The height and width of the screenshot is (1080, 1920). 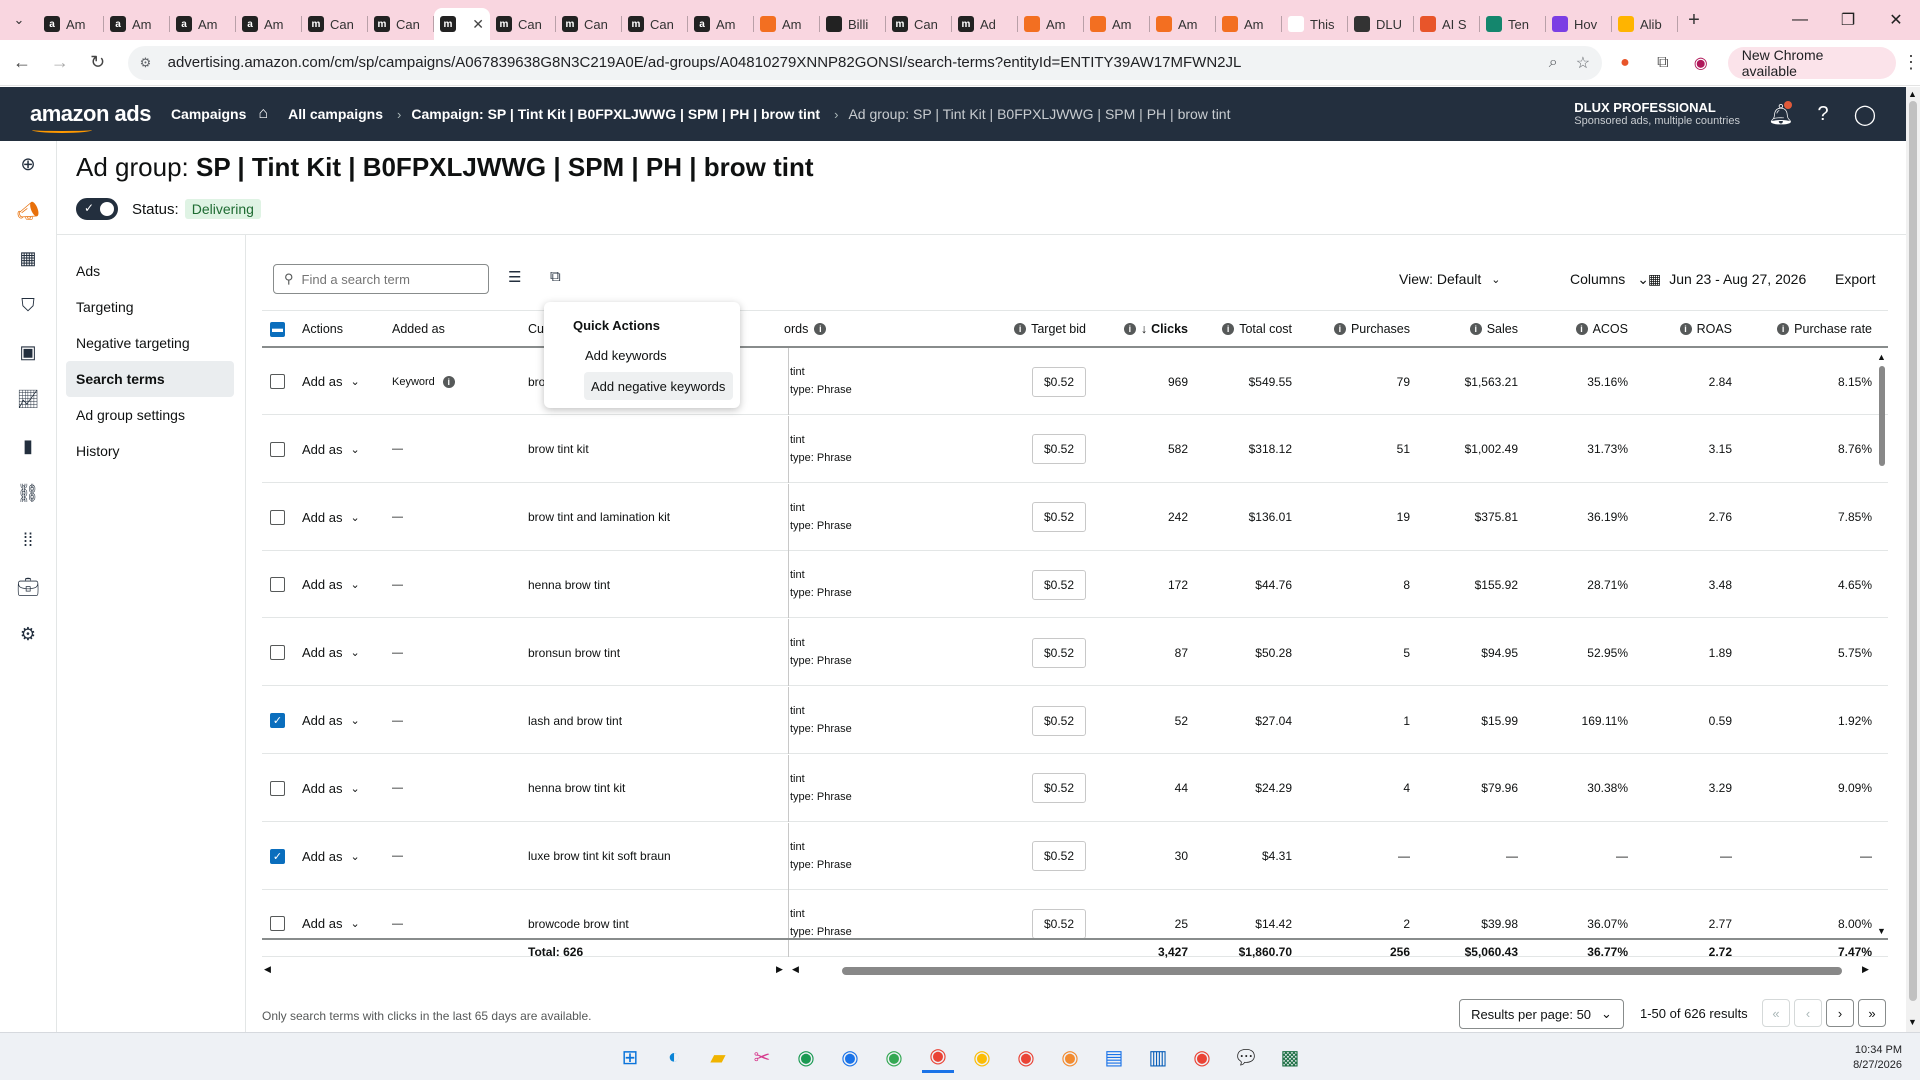 I want to click on start-windows-icon: ⊞, so click(x=630, y=1057).